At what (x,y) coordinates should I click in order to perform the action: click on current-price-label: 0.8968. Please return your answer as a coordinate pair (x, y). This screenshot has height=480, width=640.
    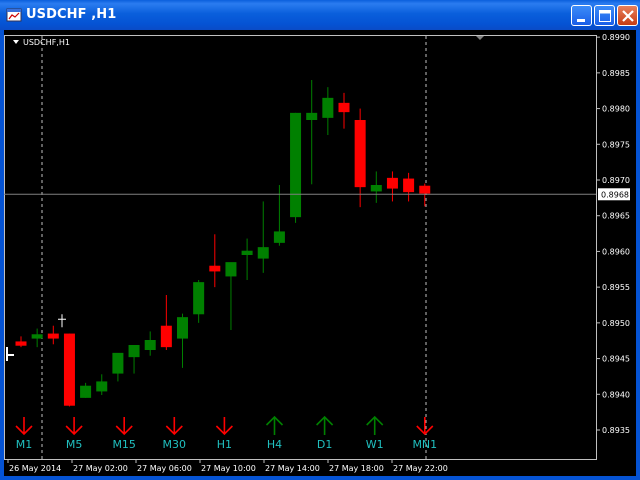
    Looking at the image, I should click on (615, 194).